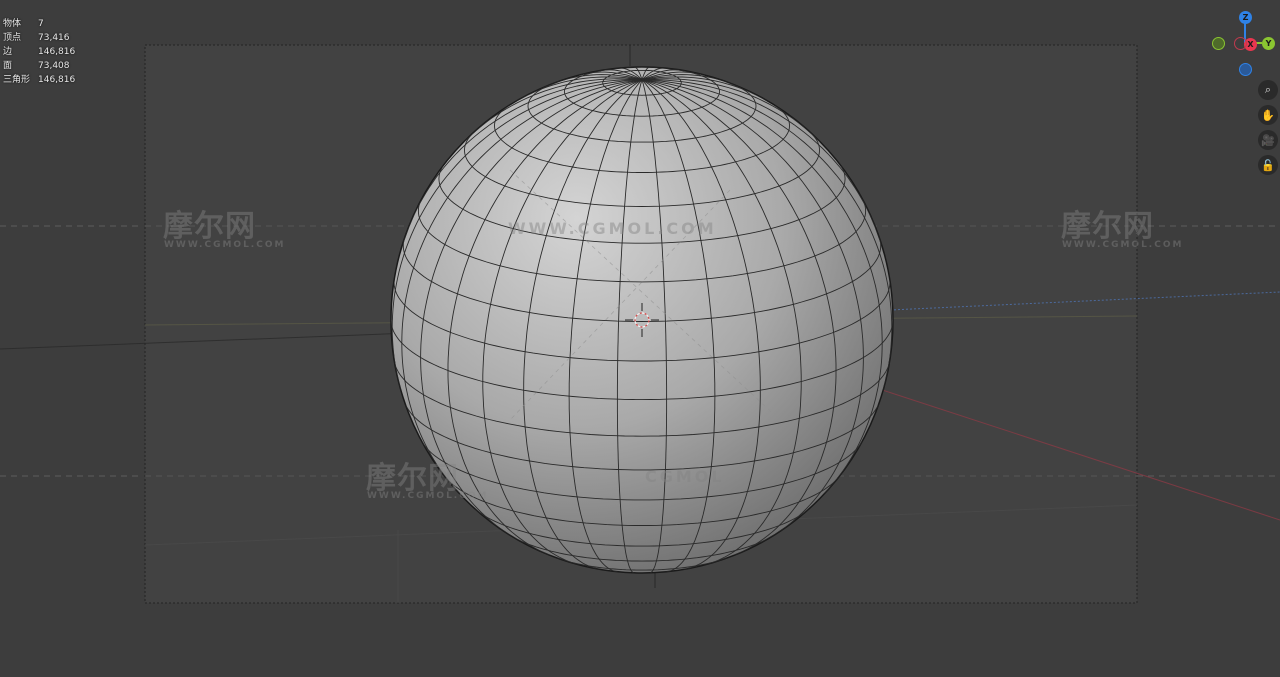  I want to click on lock-icon: 🔓, so click(1268, 165).